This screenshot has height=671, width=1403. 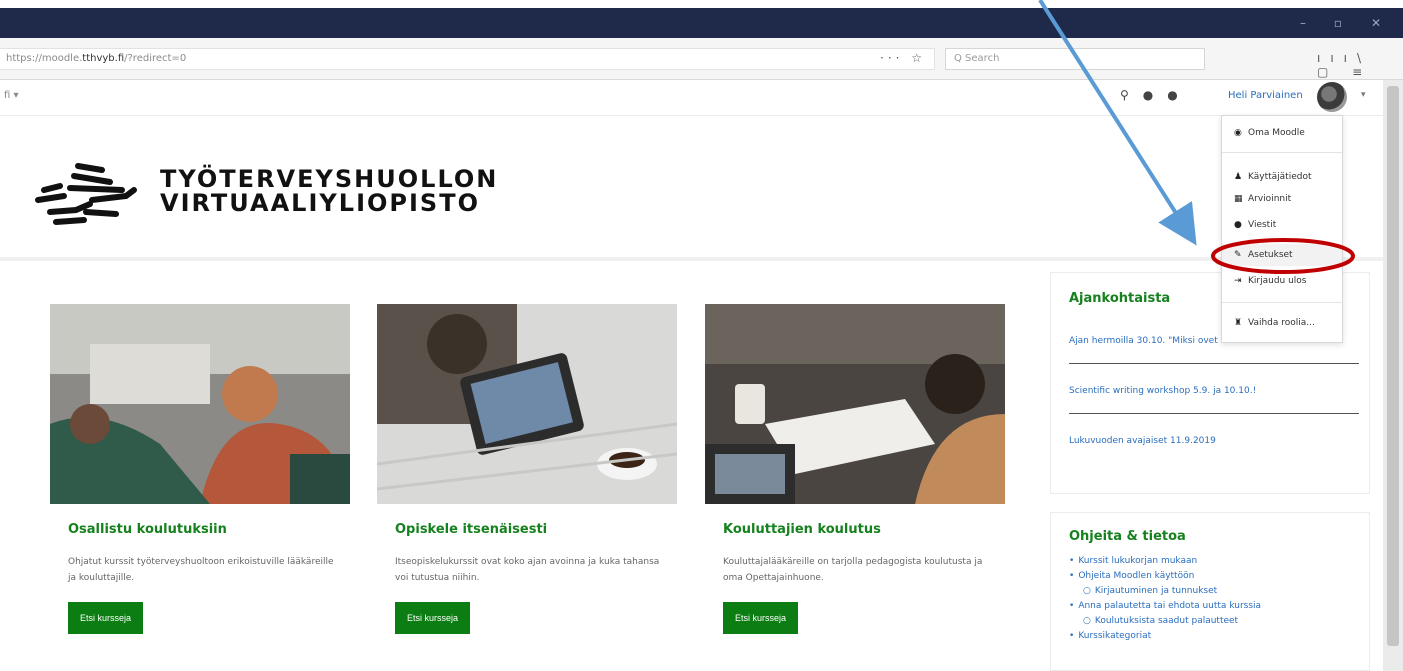 I want to click on help-block-title: Ohjeita & tietoa, so click(x=1127, y=536).